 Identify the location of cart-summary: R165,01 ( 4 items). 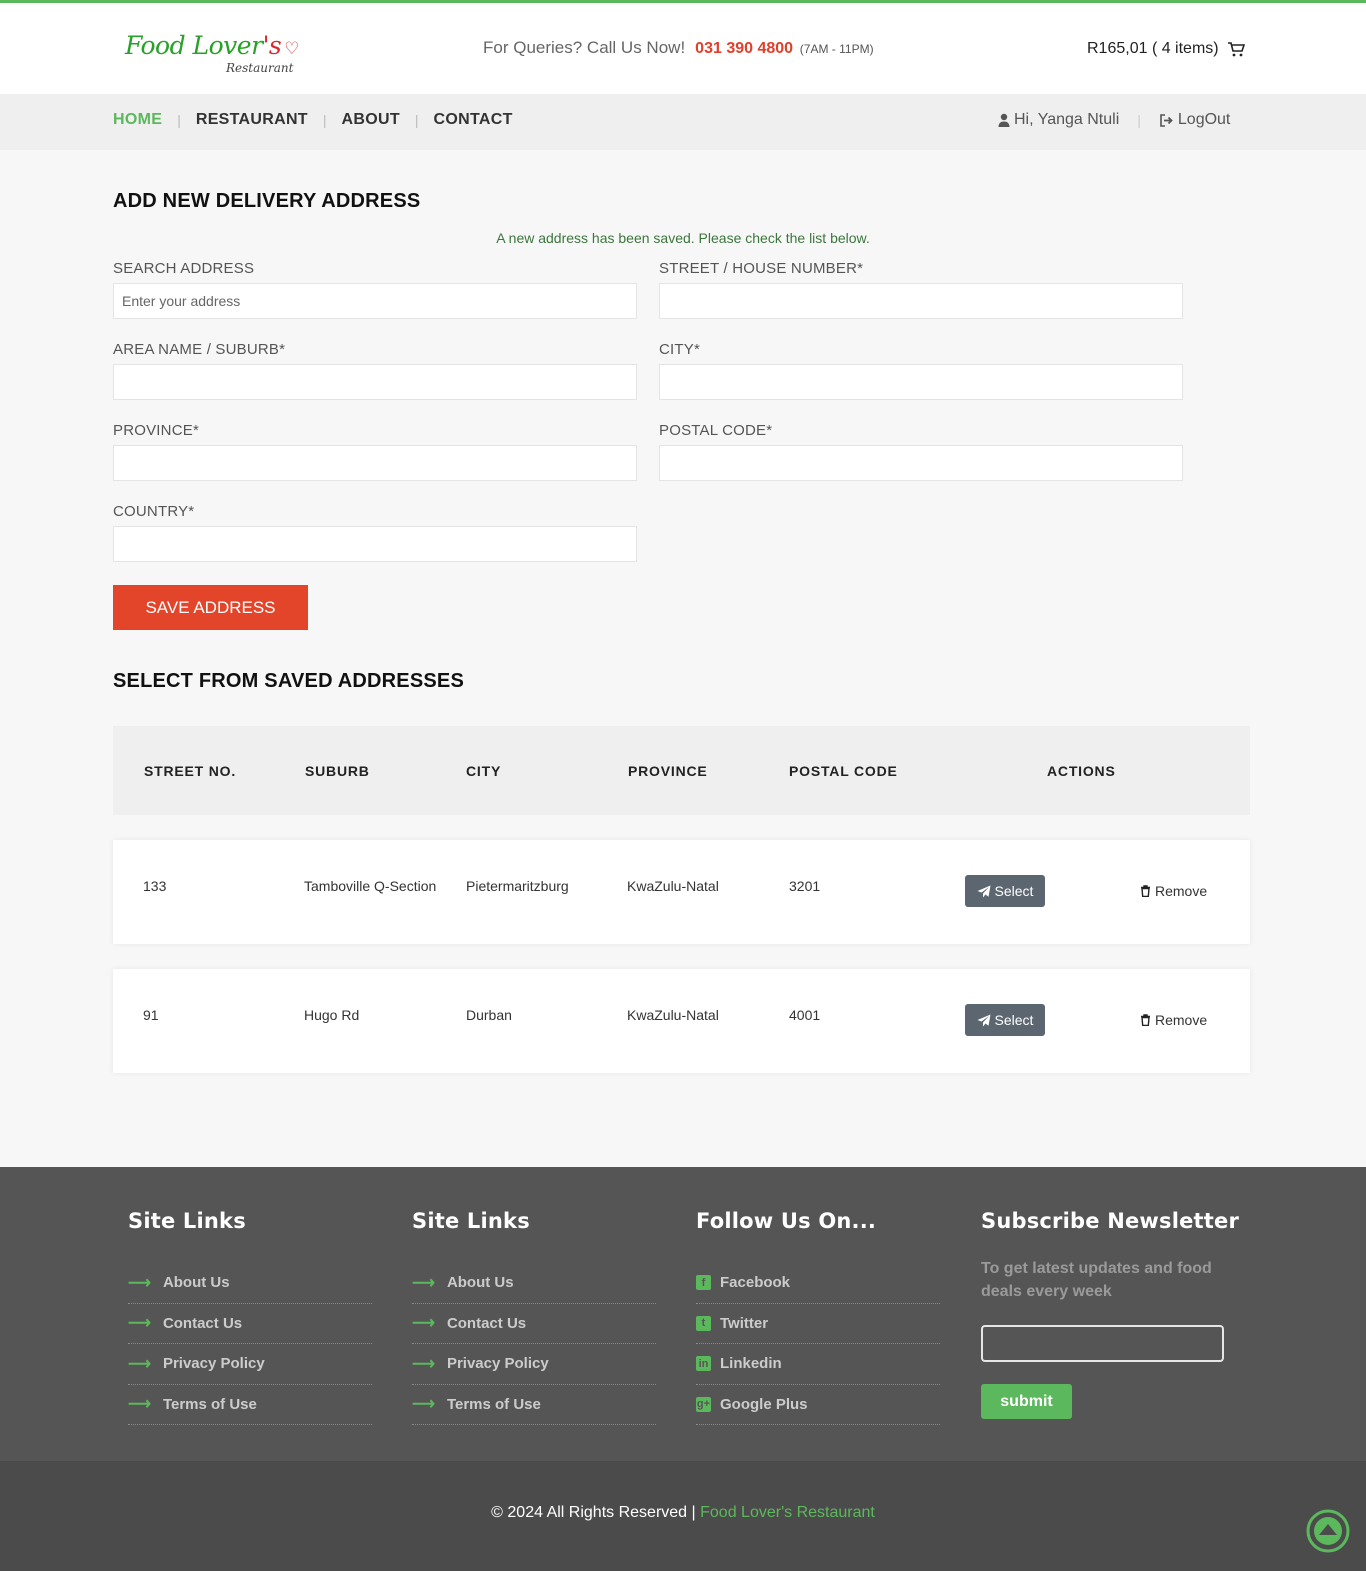
(1166, 49).